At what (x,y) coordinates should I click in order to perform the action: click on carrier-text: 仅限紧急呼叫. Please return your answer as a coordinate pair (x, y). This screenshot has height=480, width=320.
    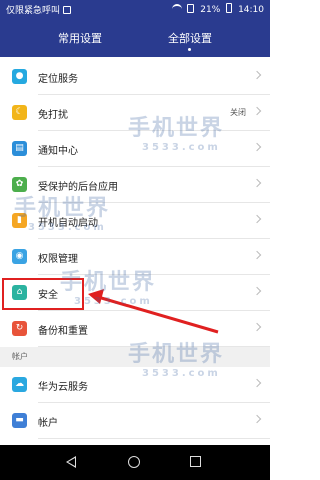
    Looking at the image, I should click on (33, 11).